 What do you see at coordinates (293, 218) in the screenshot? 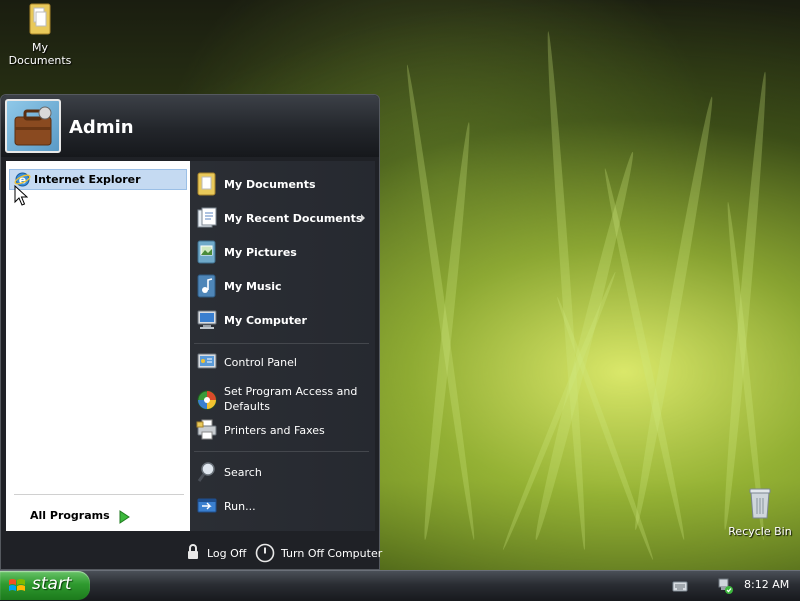
I see `menu-item-label: My Recent Documents` at bounding box center [293, 218].